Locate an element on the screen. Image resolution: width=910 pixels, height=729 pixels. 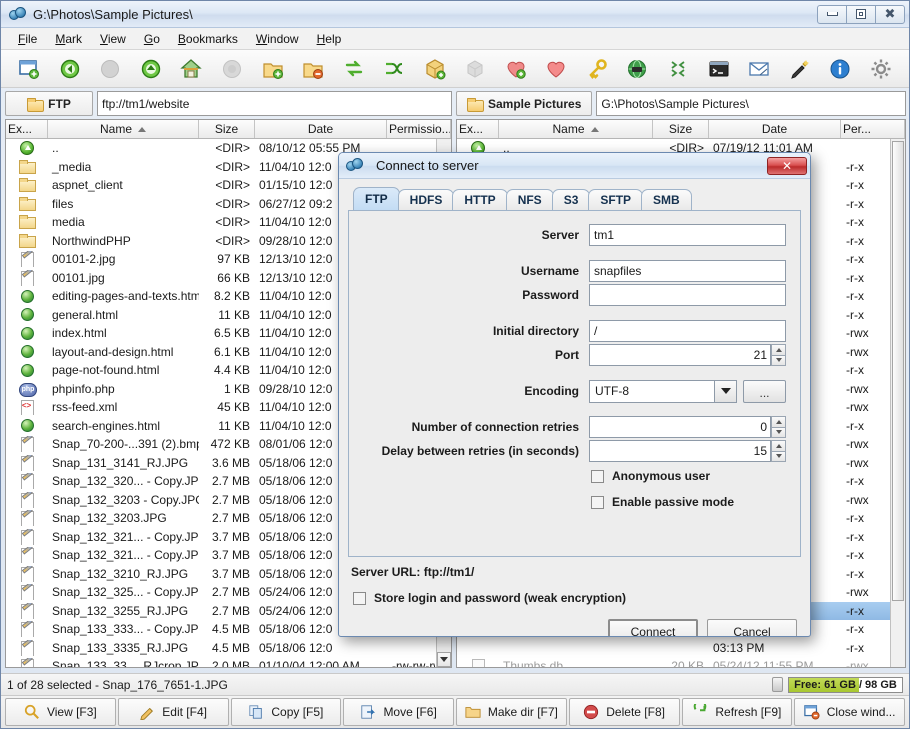
delay-input: 15 is located at coordinates (680, 451).